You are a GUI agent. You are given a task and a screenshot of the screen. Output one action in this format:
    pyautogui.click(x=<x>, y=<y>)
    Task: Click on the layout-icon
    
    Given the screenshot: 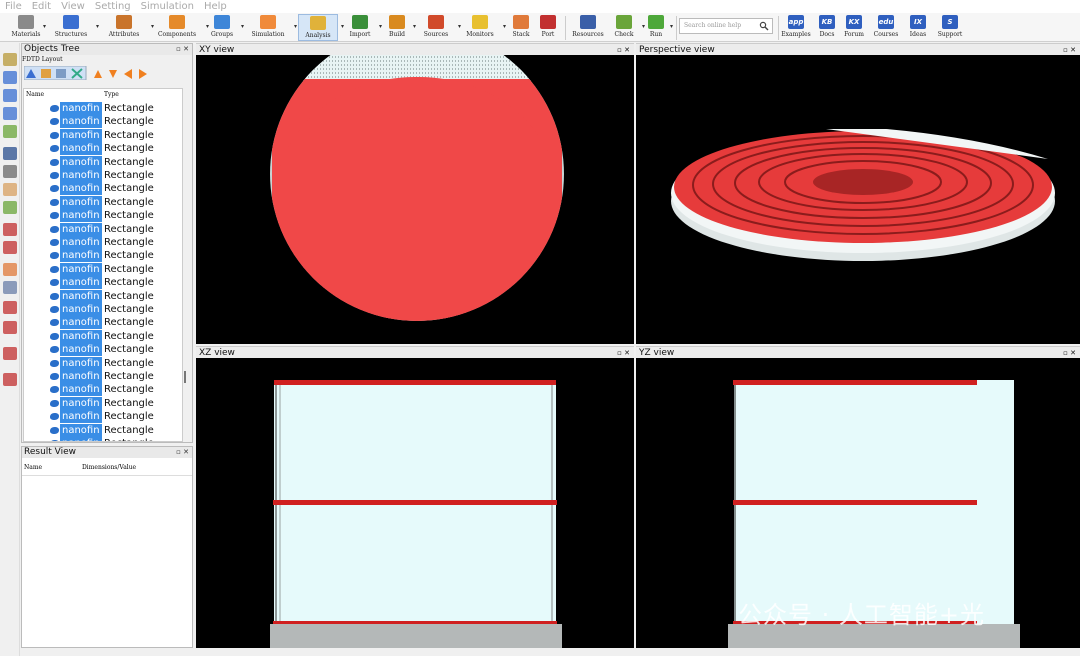 What is the action you would take?
    pyautogui.click(x=10, y=287)
    